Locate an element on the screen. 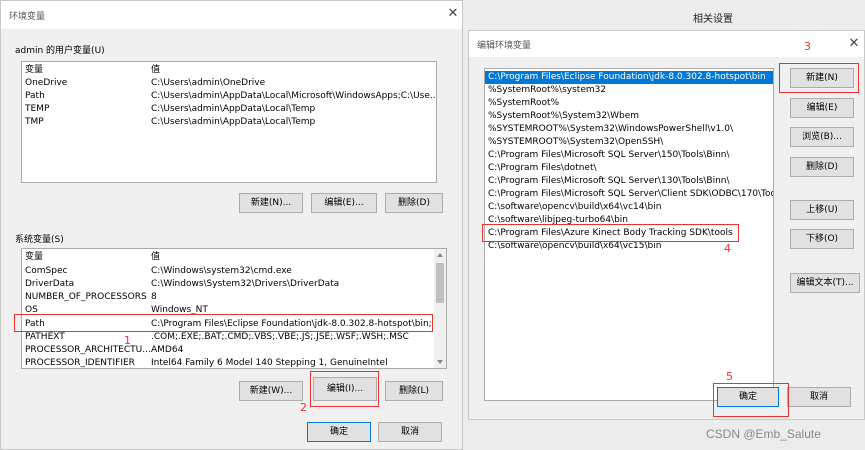  annotation-number: 3 is located at coordinates (807, 46).